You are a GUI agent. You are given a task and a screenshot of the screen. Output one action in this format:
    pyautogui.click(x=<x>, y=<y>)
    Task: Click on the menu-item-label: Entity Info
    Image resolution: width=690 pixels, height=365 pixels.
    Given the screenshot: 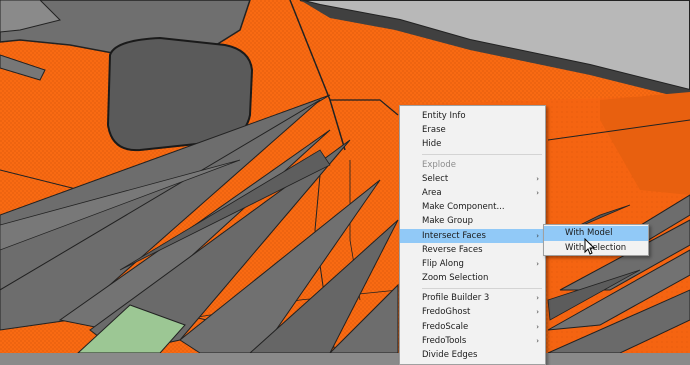 What is the action you would take?
    pyautogui.click(x=444, y=116)
    